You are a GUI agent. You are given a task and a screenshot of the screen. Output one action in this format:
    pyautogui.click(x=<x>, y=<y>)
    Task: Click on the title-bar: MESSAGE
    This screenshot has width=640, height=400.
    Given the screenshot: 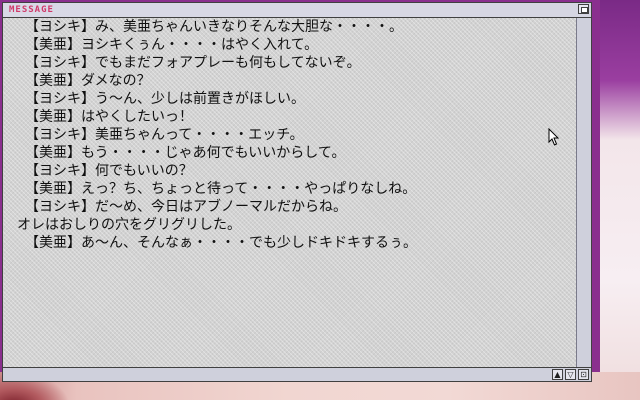 What is the action you would take?
    pyautogui.click(x=297, y=10)
    